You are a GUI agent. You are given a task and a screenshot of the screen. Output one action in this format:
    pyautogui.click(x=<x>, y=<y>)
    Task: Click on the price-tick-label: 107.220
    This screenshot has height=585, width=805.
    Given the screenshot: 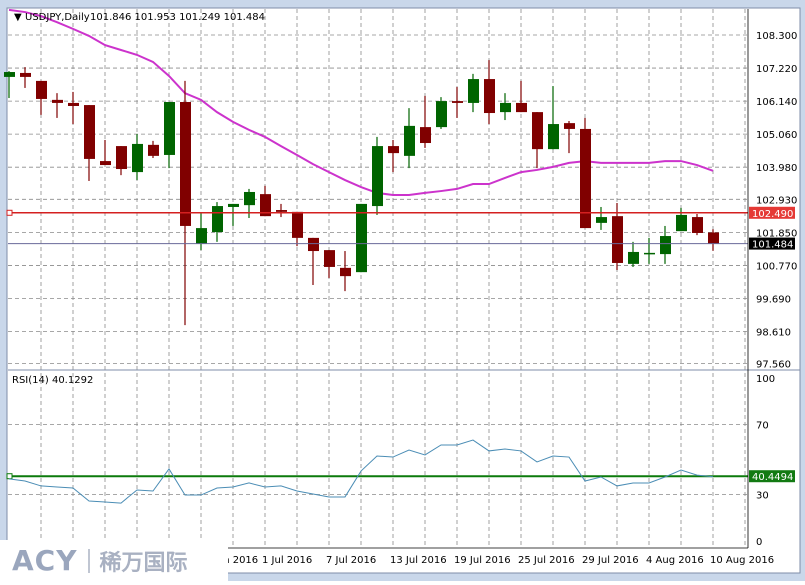 What is the action you would take?
    pyautogui.click(x=776, y=69)
    